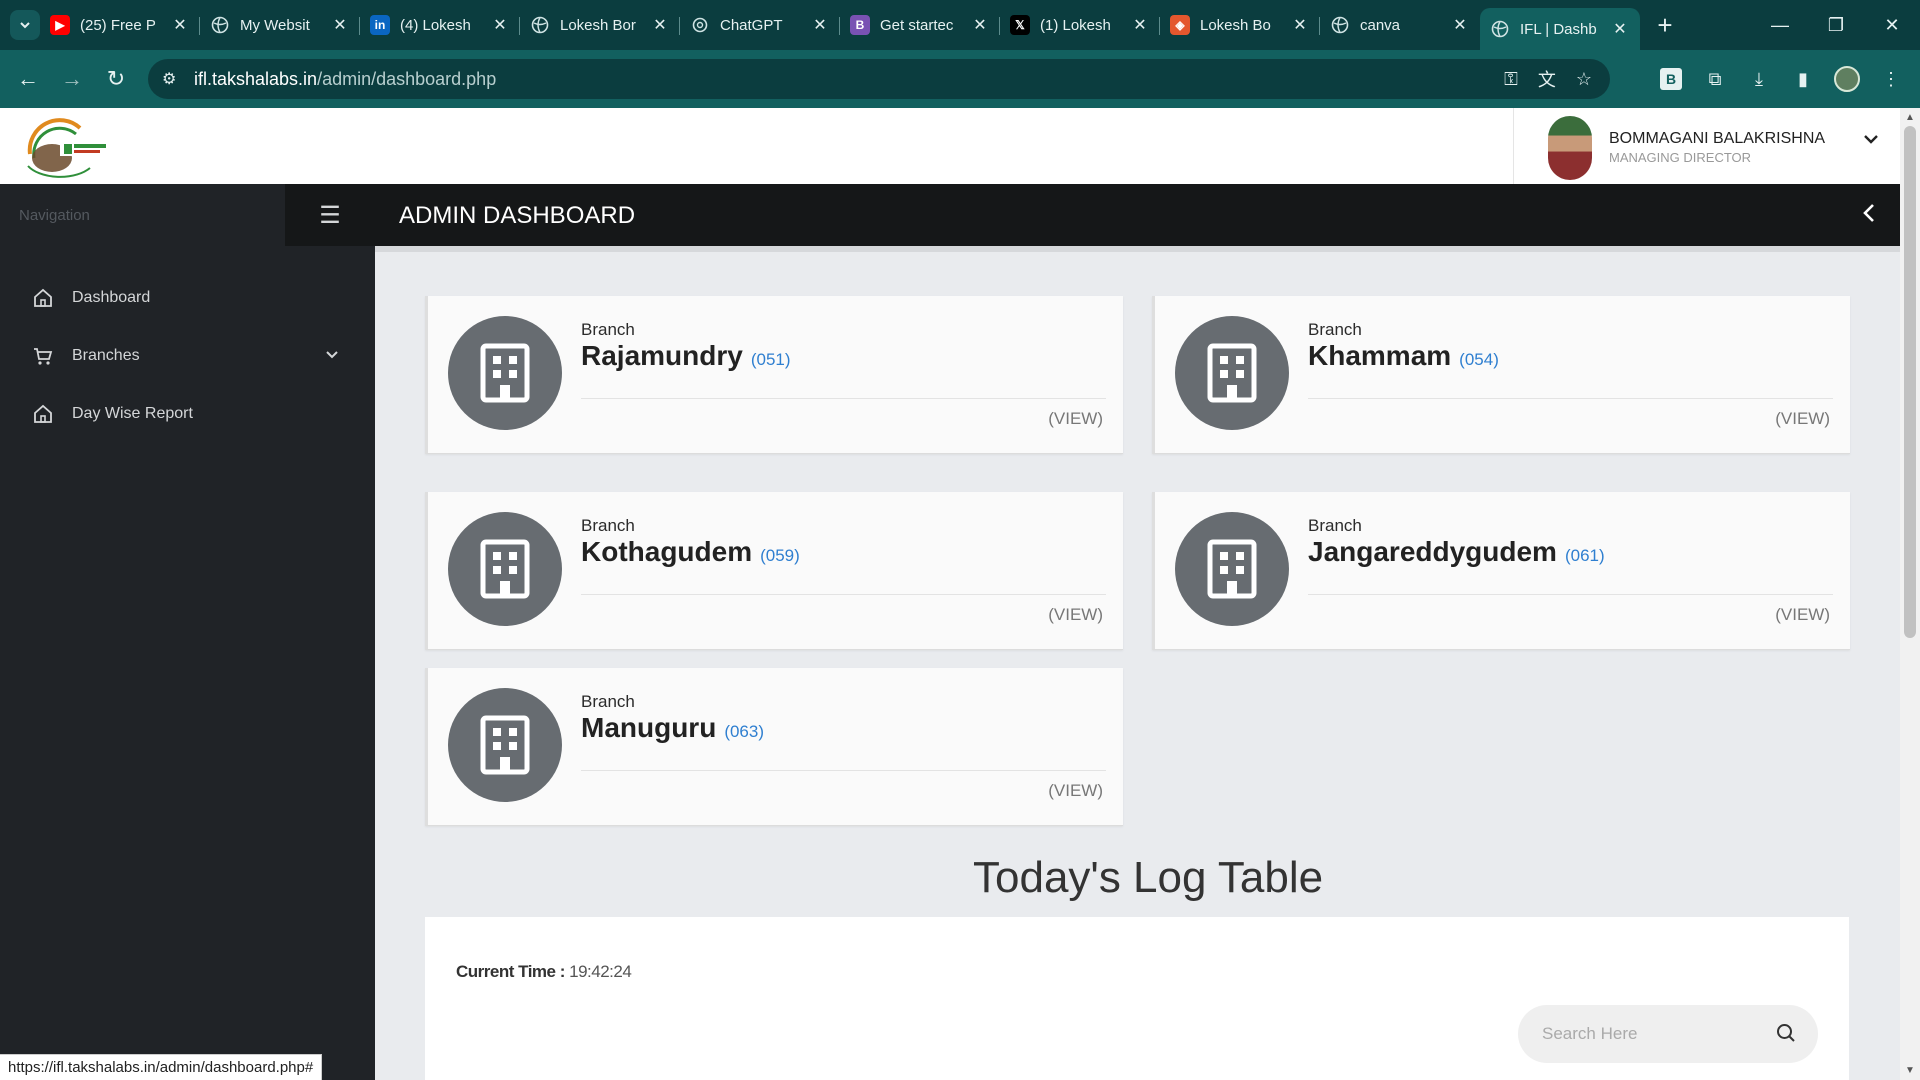  I want to click on user-name: BOMMAGANI BALAKRISHNA, so click(1717, 138).